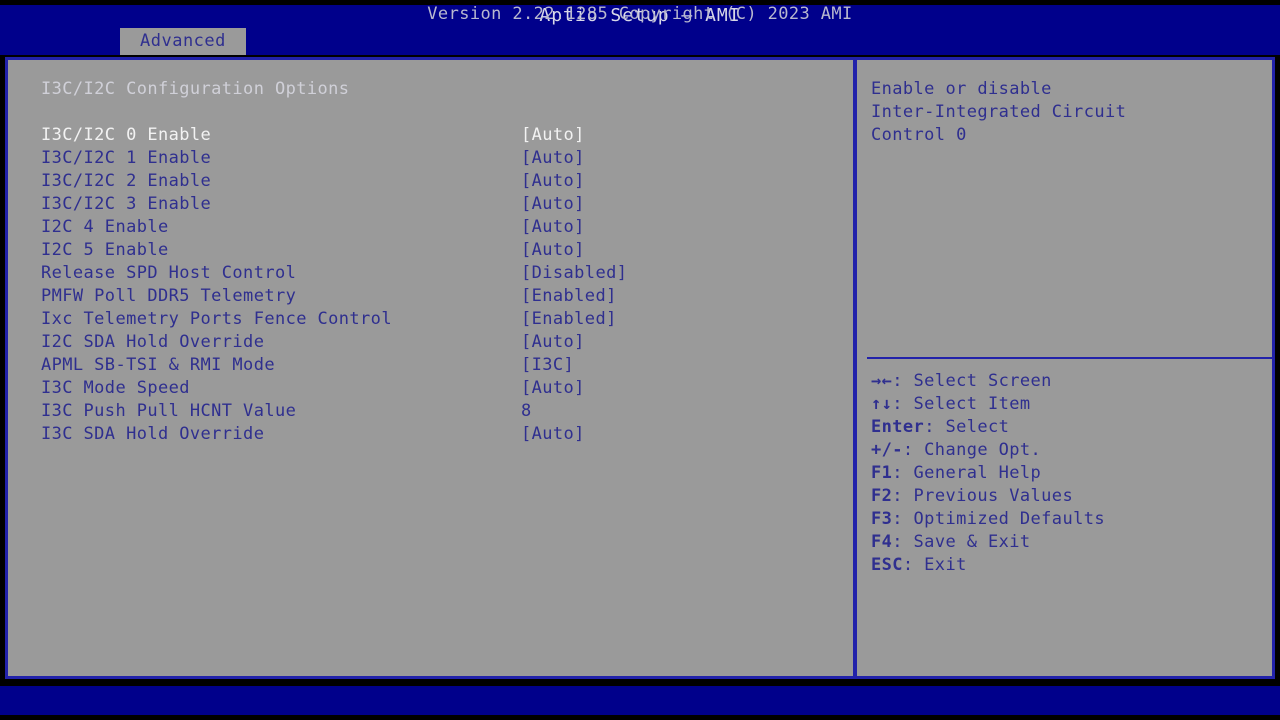  What do you see at coordinates (967, 473) in the screenshot?
I see `legend-action: : General Help` at bounding box center [967, 473].